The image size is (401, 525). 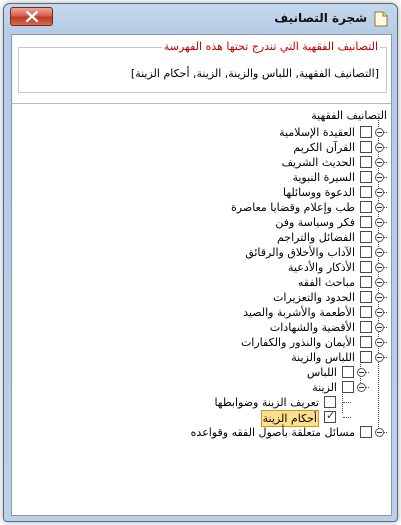 I want to click on tree-node-label: السيرة النبوية, so click(x=323, y=177).